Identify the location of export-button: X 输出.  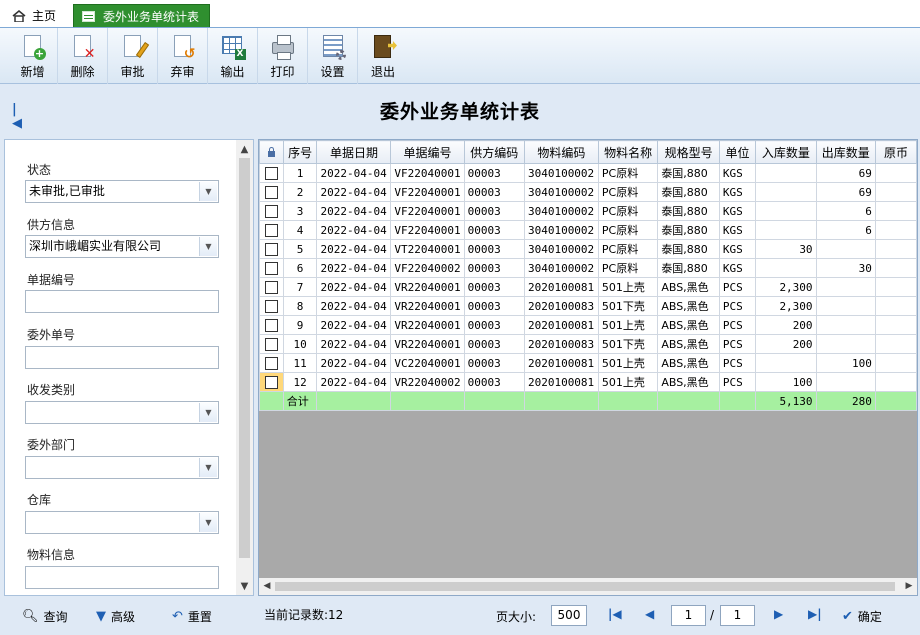
(233, 56).